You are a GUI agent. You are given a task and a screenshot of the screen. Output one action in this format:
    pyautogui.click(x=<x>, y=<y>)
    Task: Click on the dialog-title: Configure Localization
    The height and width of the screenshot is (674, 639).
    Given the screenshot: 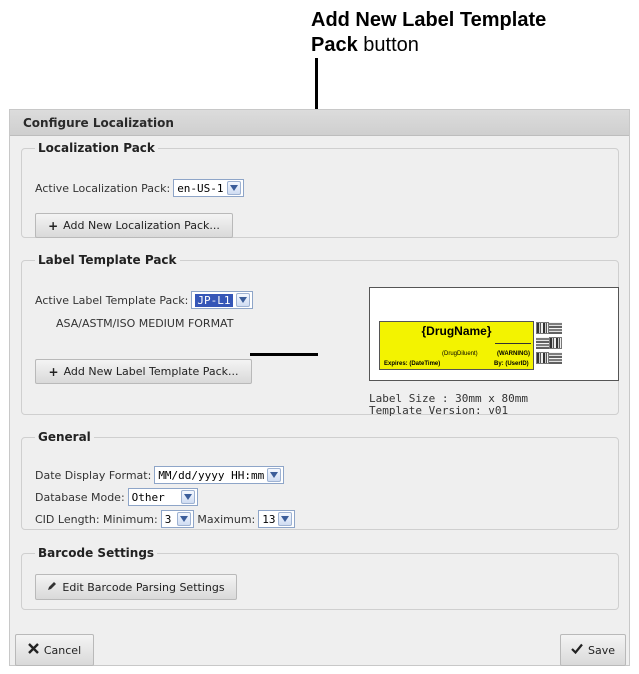 What is the action you would take?
    pyautogui.click(x=319, y=123)
    